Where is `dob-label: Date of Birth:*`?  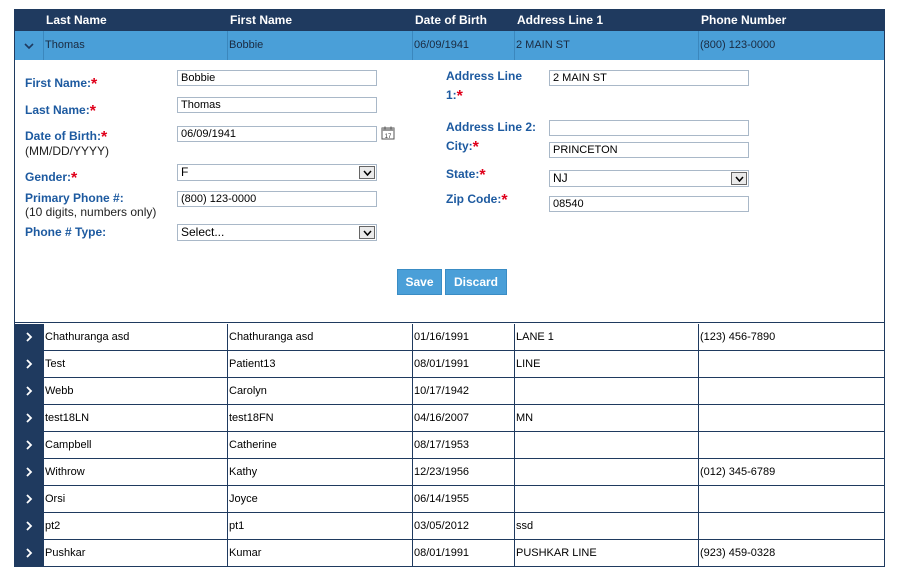 dob-label: Date of Birth:* is located at coordinates (66, 137).